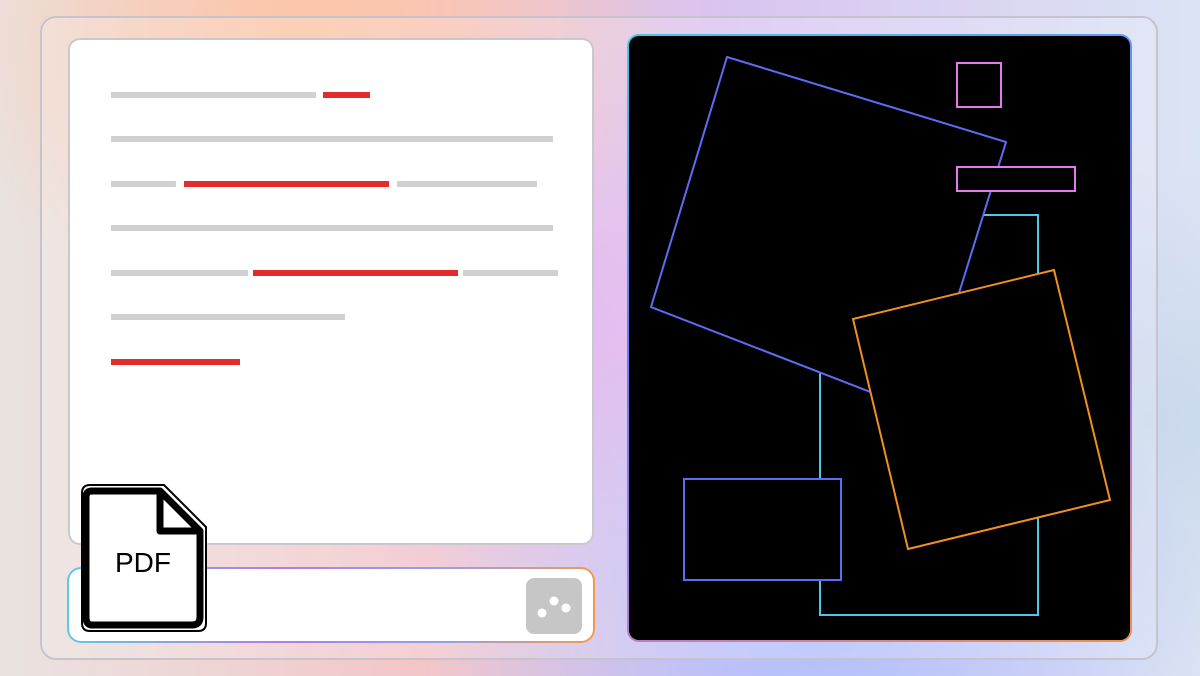  What do you see at coordinates (143, 562) in the screenshot?
I see `pdf-label: PDF` at bounding box center [143, 562].